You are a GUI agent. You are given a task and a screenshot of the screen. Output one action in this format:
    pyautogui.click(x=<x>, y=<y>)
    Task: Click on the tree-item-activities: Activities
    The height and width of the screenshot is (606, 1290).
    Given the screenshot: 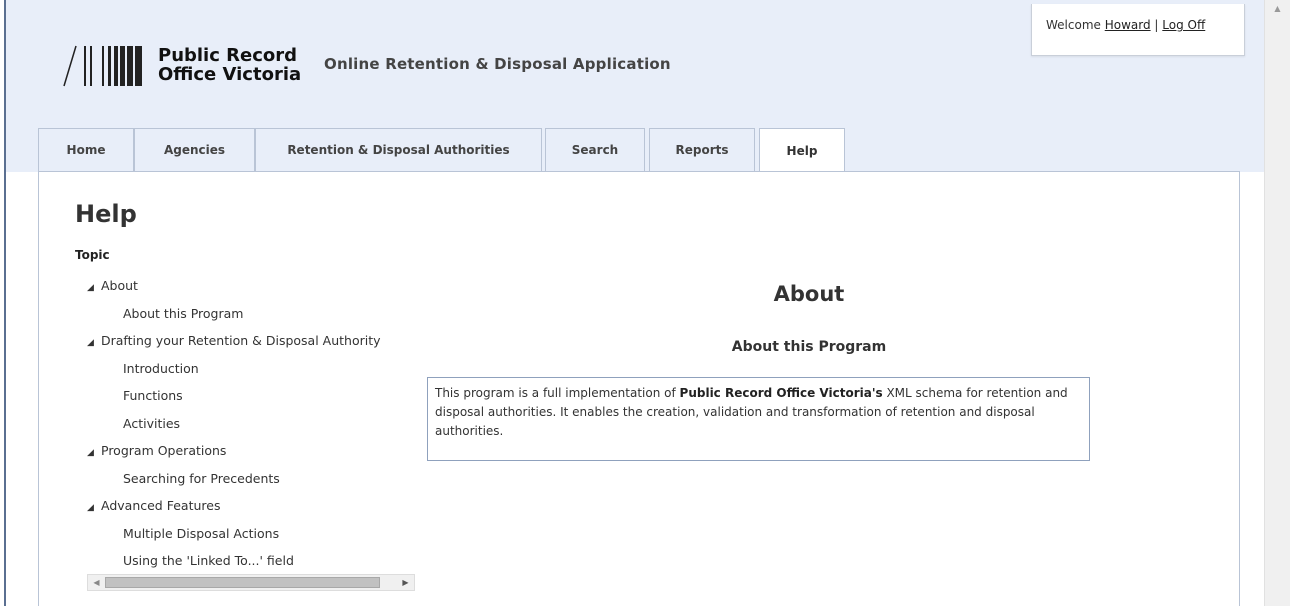 What is the action you would take?
    pyautogui.click(x=245, y=424)
    